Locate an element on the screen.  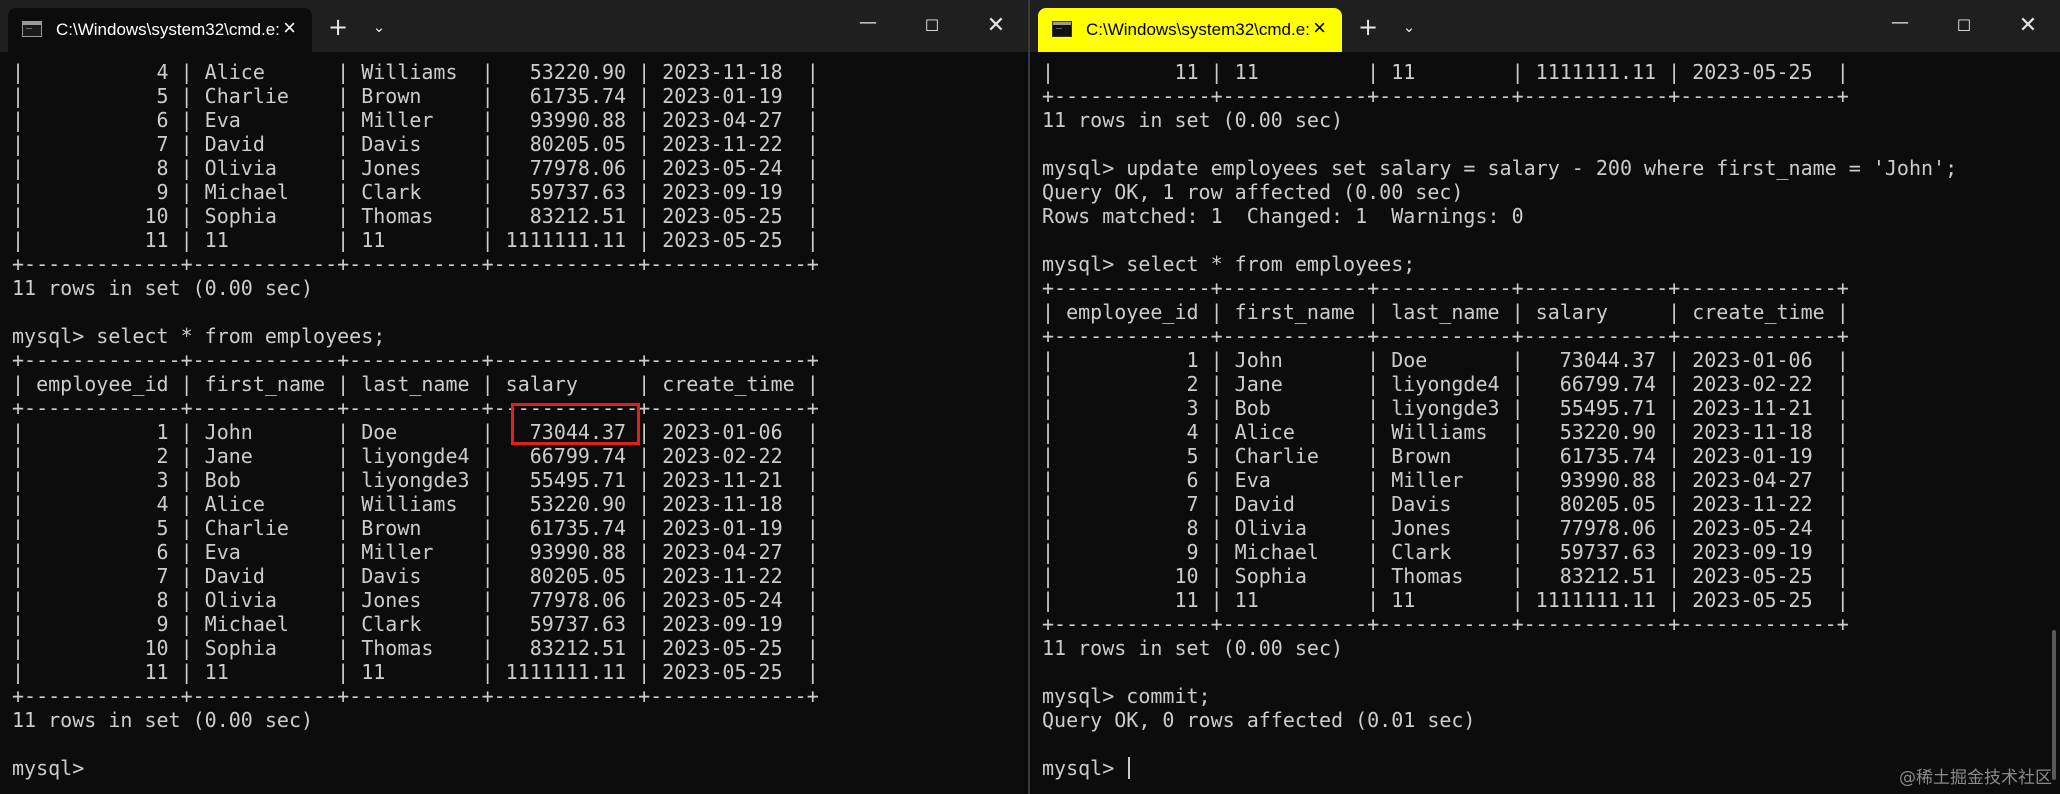
right-tab-title: C:\Windows\system32\cmd.e: is located at coordinates (1198, 29).